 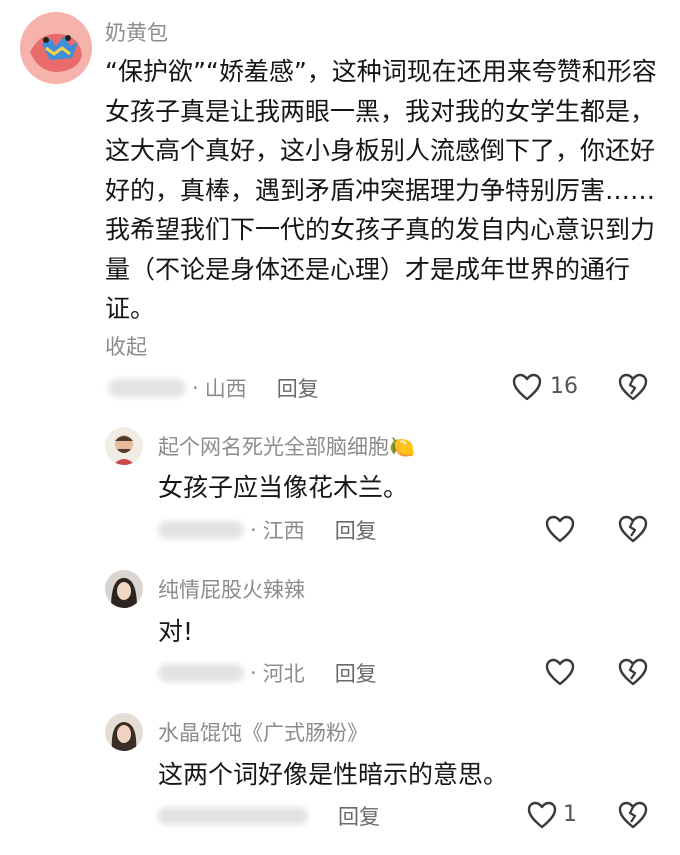 I want to click on collapse-link: 收起, so click(x=126, y=346).